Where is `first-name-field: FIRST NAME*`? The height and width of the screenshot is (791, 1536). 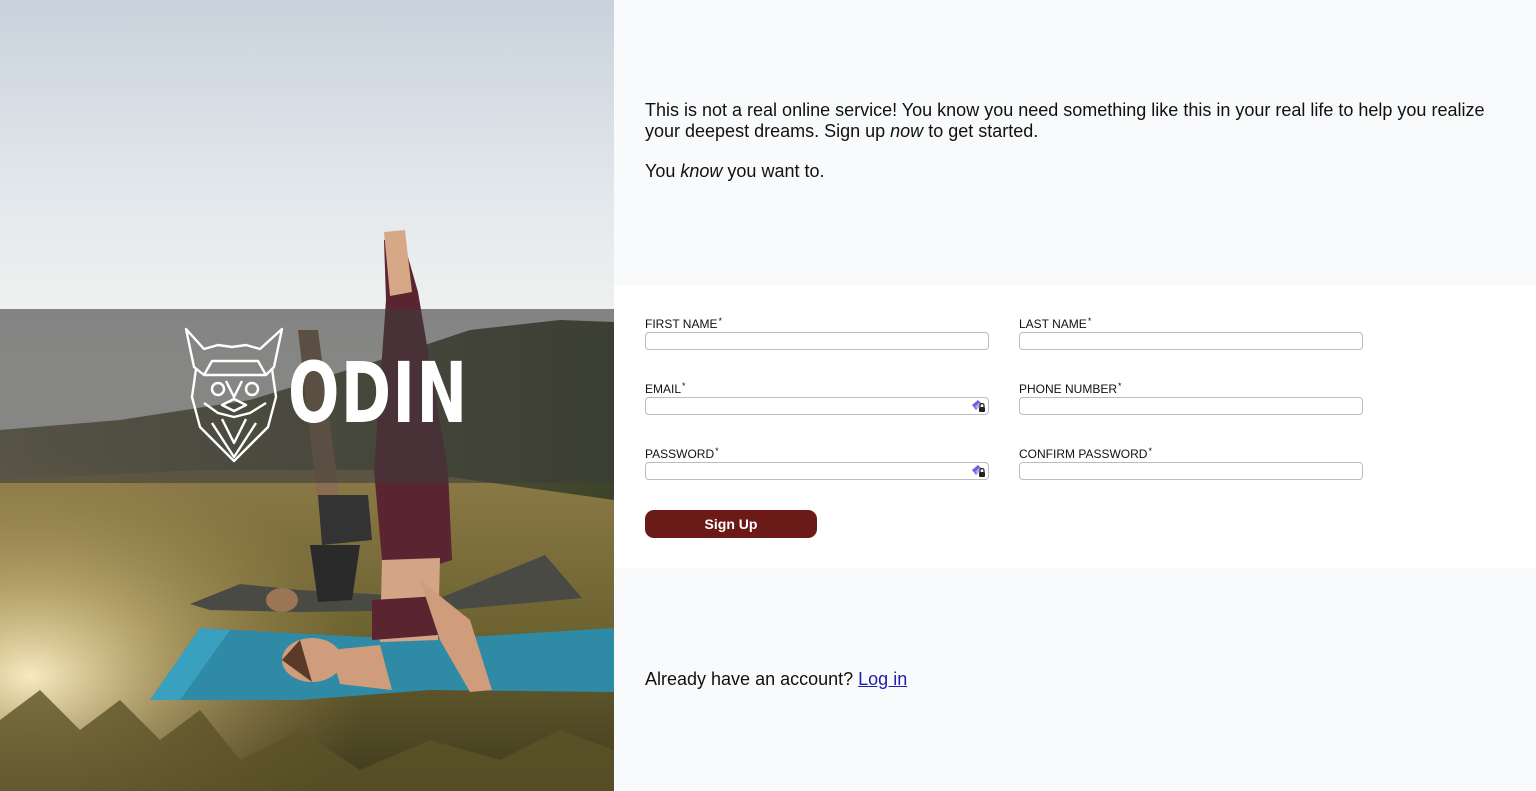 first-name-field: FIRST NAME* is located at coordinates (817, 333).